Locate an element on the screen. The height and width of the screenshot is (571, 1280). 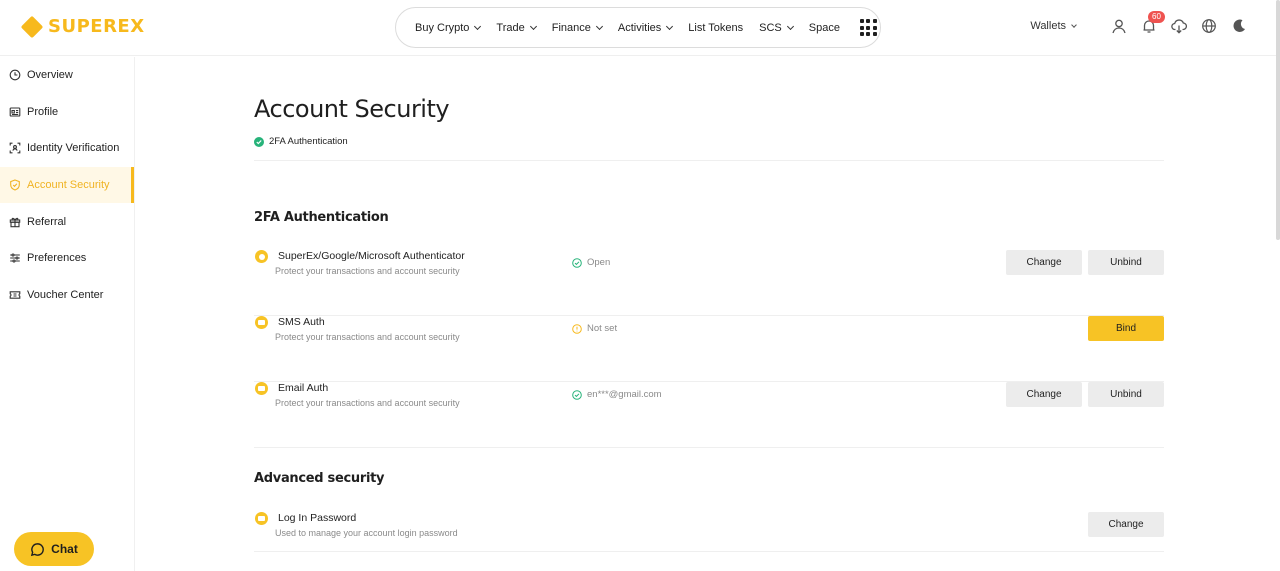
sidebar-item-identity-verification: Identity Verification is located at coordinates (67, 148).